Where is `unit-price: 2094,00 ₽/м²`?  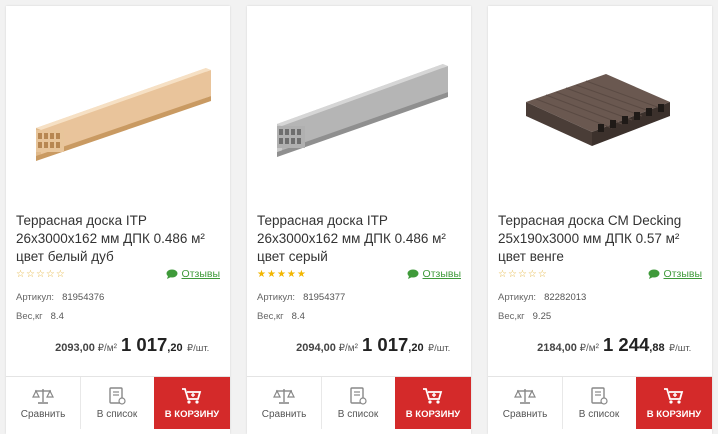
unit-price: 2094,00 ₽/м² is located at coordinates (327, 348).